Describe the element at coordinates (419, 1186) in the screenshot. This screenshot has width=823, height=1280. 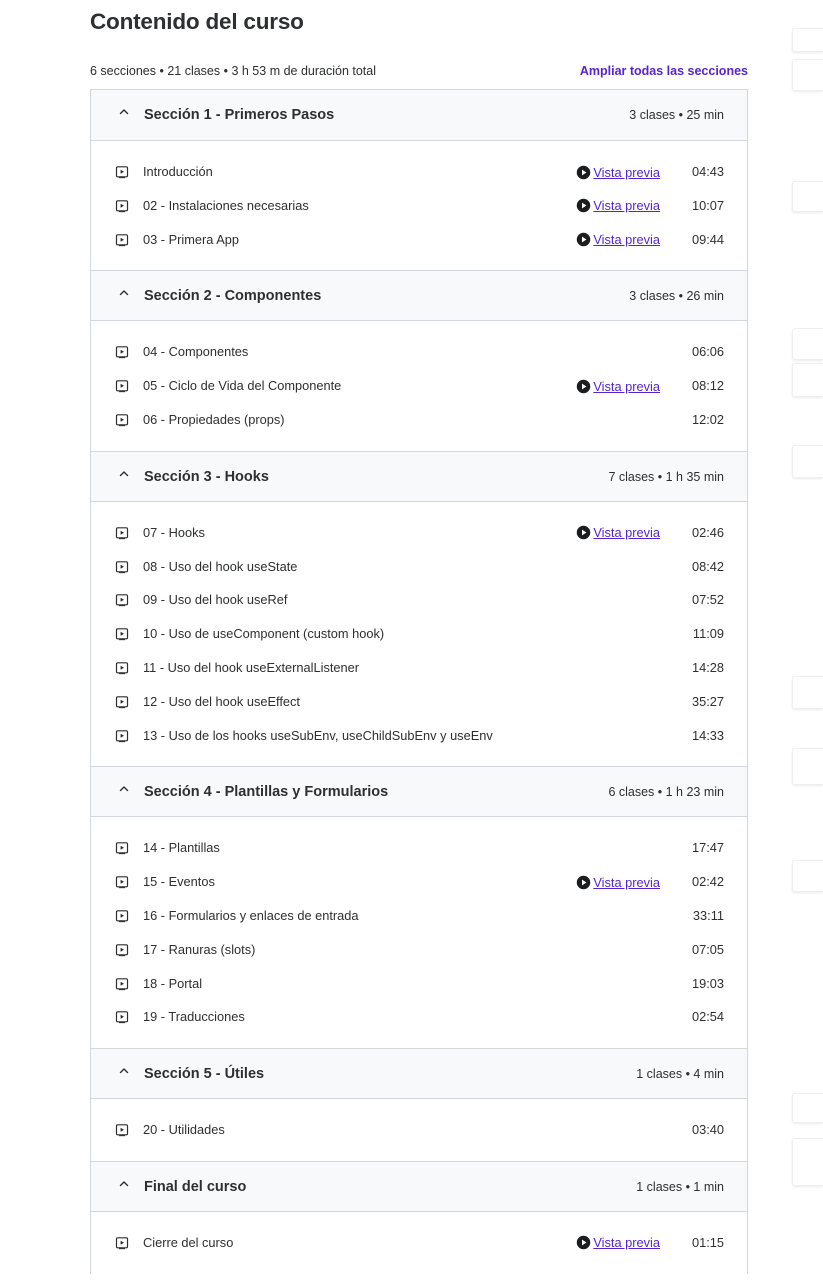
I see `section-header: Final del curso 1 clases • 1 min` at that location.